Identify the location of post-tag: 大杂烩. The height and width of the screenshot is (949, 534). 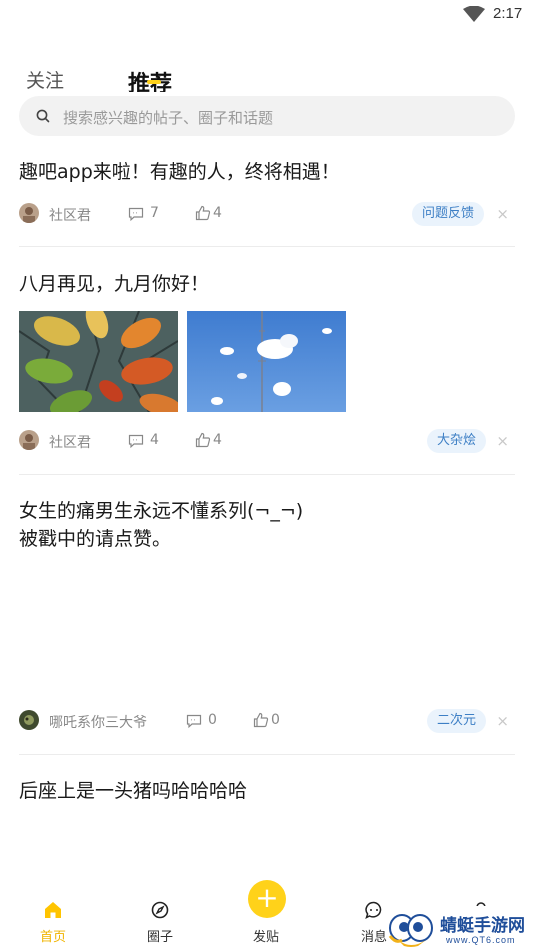
(457, 441).